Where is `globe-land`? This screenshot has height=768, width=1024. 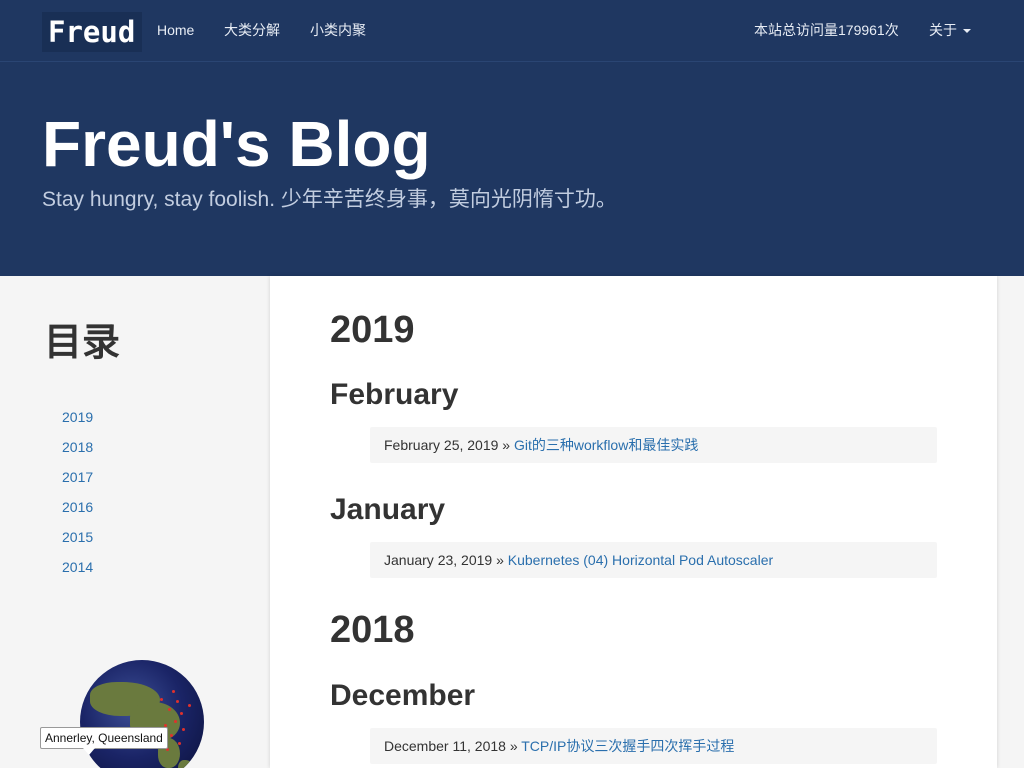 globe-land is located at coordinates (186, 764).